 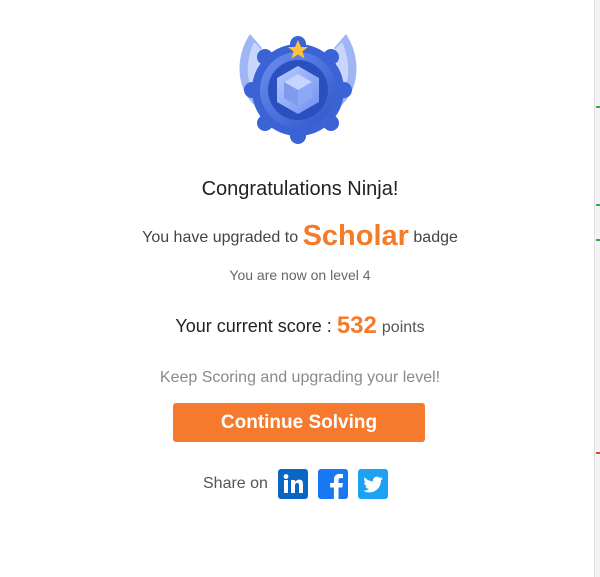 What do you see at coordinates (235, 483) in the screenshot?
I see `share-label: Share on` at bounding box center [235, 483].